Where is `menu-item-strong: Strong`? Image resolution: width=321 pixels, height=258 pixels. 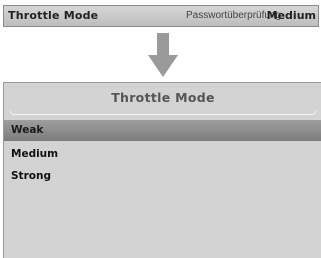
menu-item-strong: Strong is located at coordinates (162, 176).